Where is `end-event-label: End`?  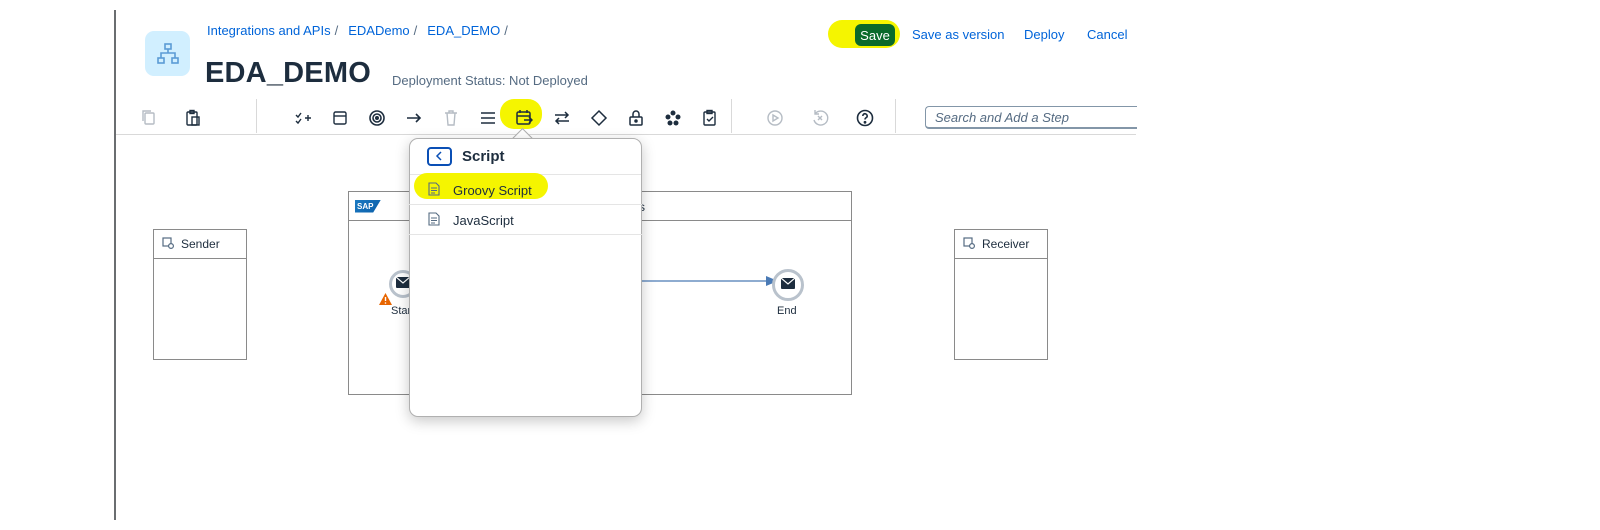 end-event-label: End is located at coordinates (787, 311).